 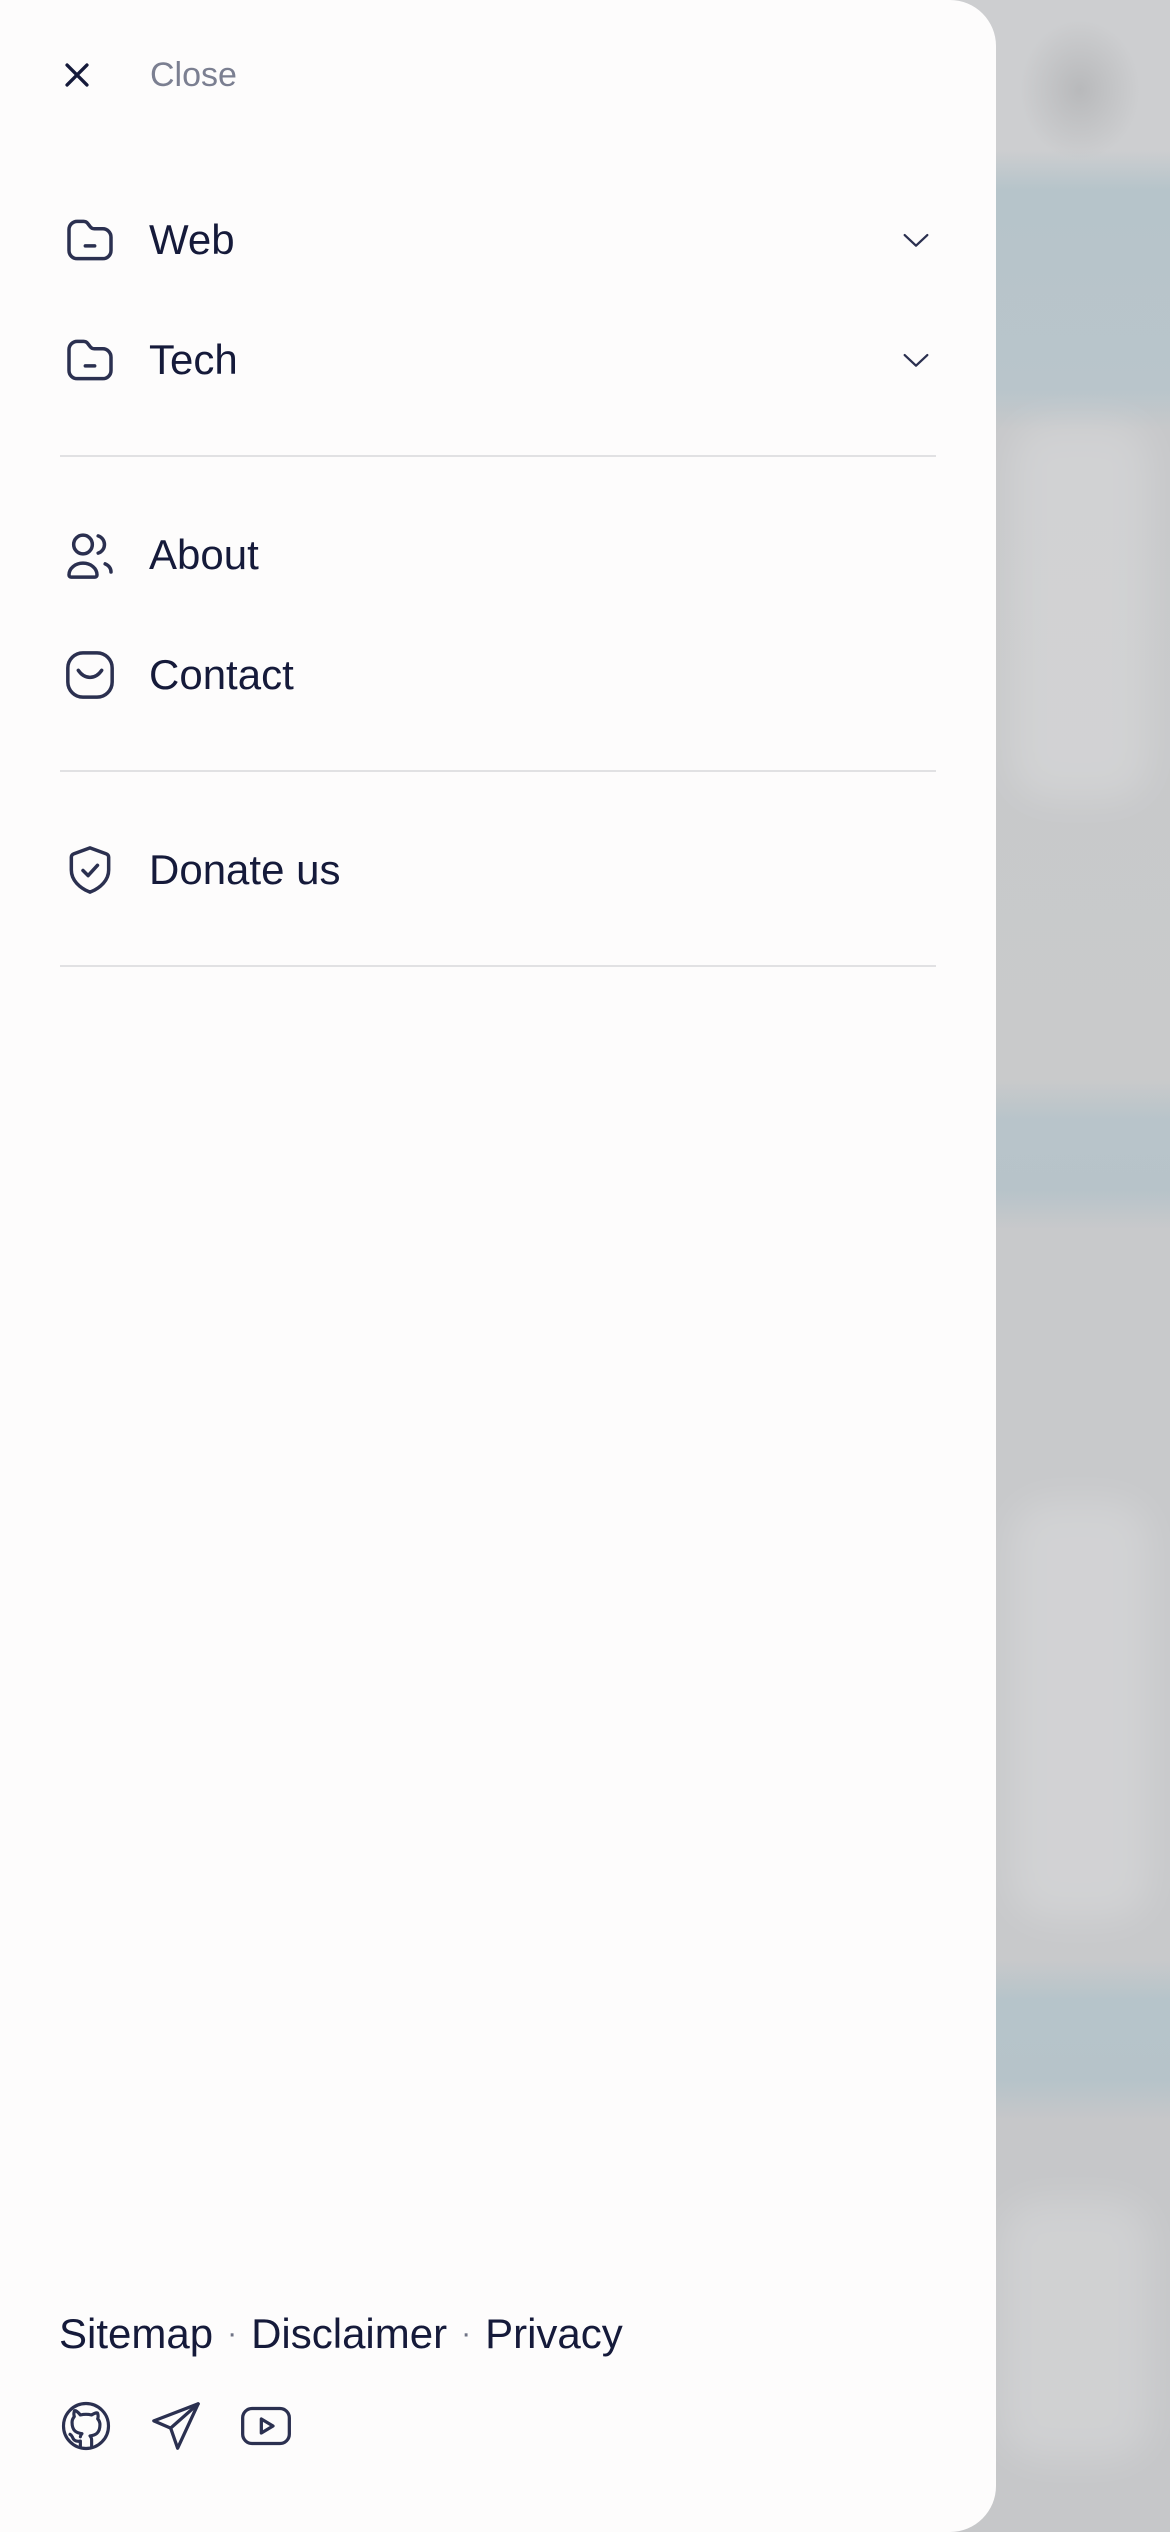 What do you see at coordinates (193, 359) in the screenshot?
I see `menu-item-label: Tech` at bounding box center [193, 359].